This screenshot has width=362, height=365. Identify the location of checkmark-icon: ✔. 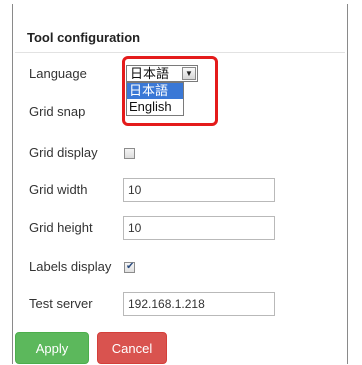
(130, 266).